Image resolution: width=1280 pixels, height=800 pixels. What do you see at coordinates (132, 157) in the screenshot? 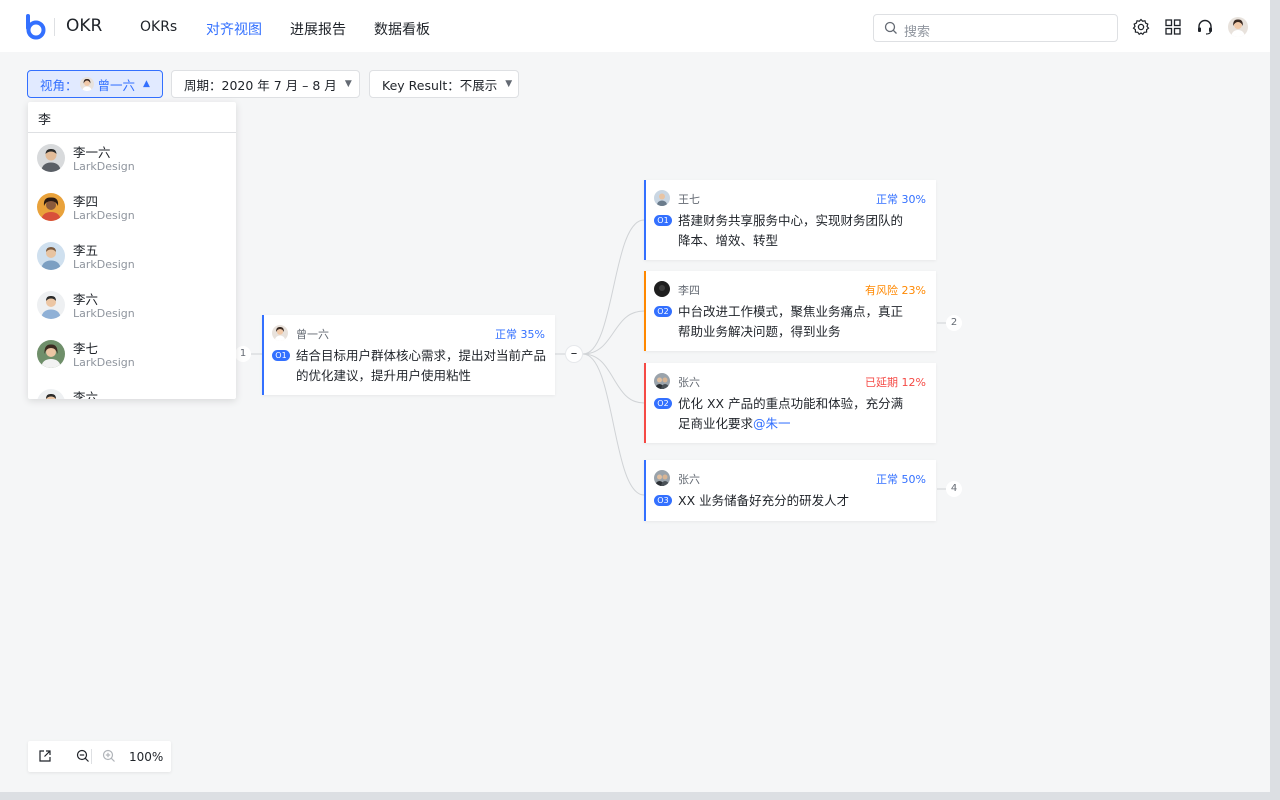
I see `dropdown-option: 李一六 LarkDesign` at bounding box center [132, 157].